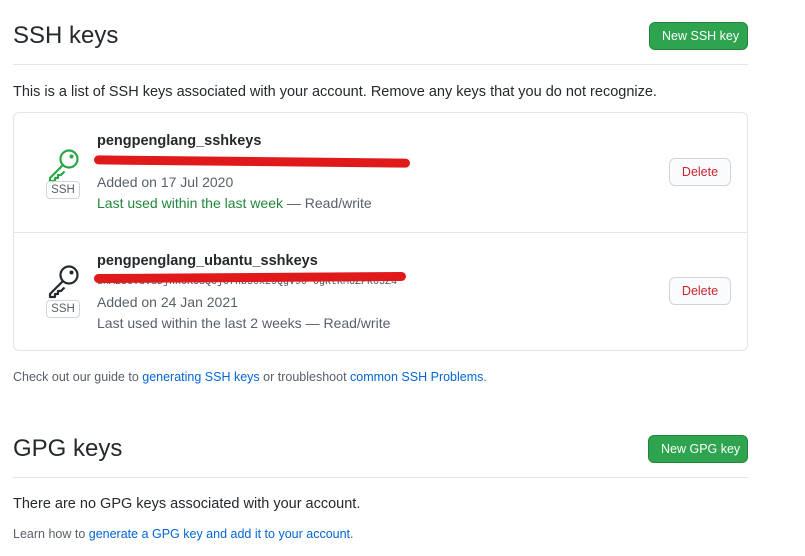 The image size is (805, 556). Describe the element at coordinates (51, 534) in the screenshot. I see `learn-prefix: Learn how to` at that location.